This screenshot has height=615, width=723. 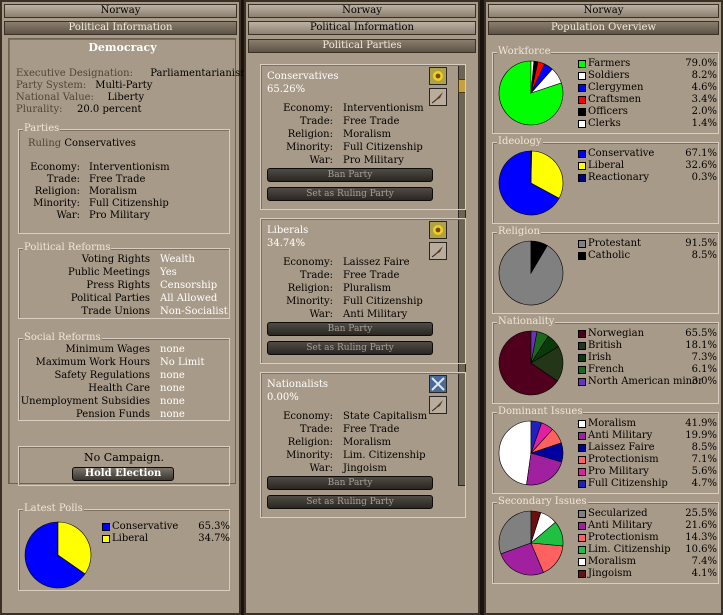 What do you see at coordinates (701, 63) in the screenshot?
I see `workforce-legend-value: 79.0%` at bounding box center [701, 63].